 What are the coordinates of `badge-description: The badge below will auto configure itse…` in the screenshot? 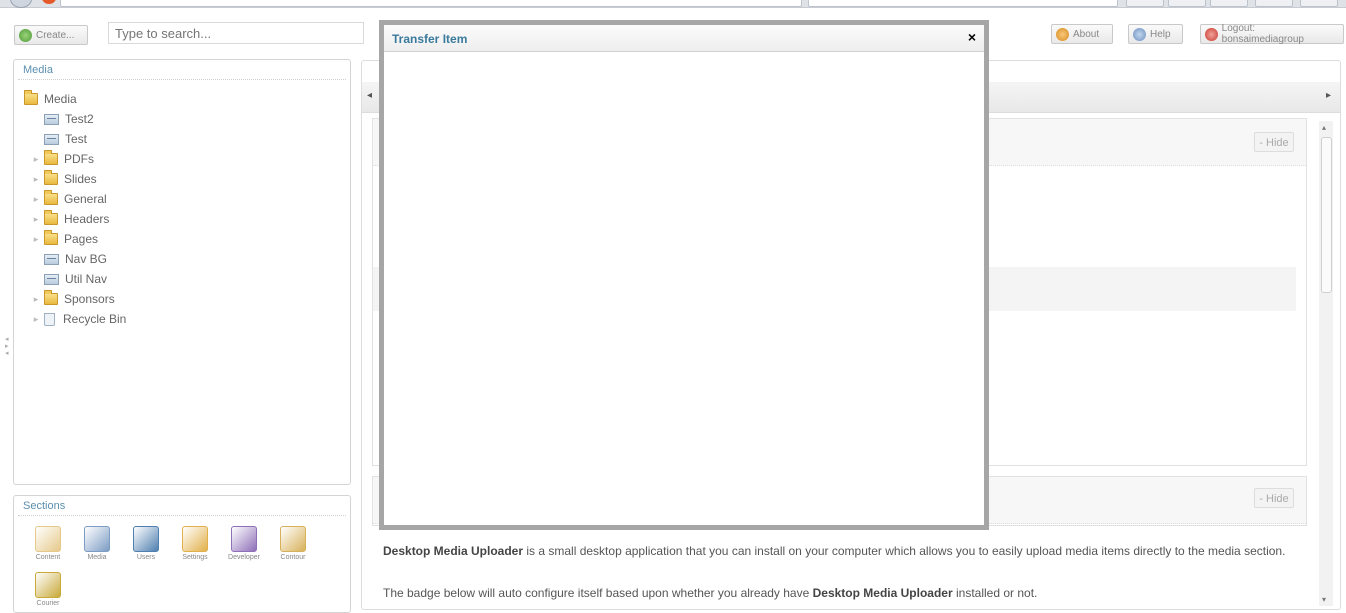 It's located at (840, 593).